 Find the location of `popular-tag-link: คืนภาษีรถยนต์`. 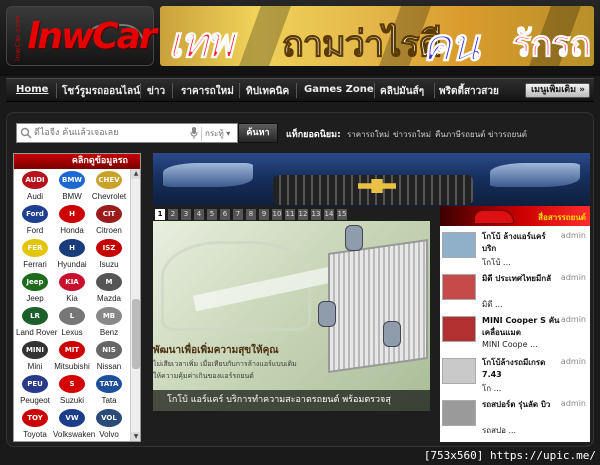

popular-tag-link: คืนภาษีรถยนต์ is located at coordinates (460, 134).